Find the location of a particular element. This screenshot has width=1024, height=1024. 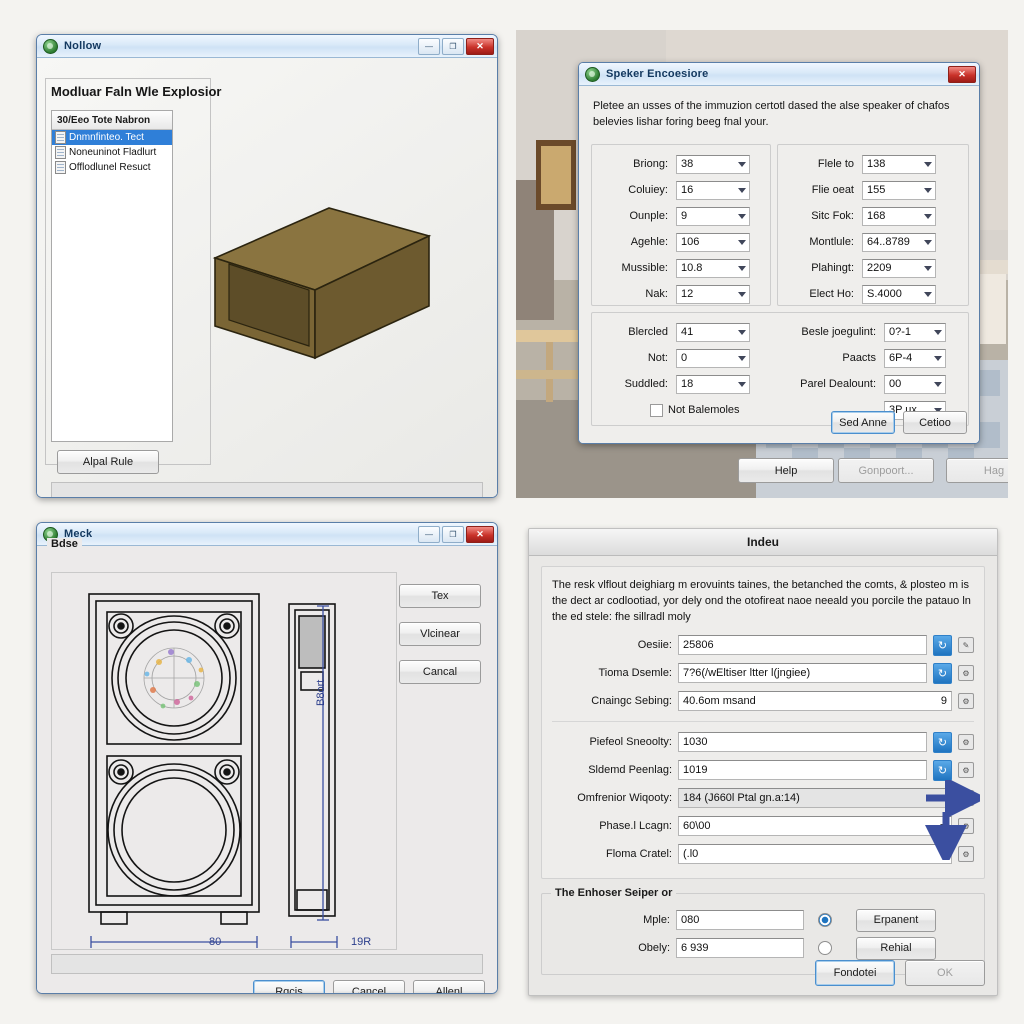

param-value: 6P-4 is located at coordinates (901, 358).